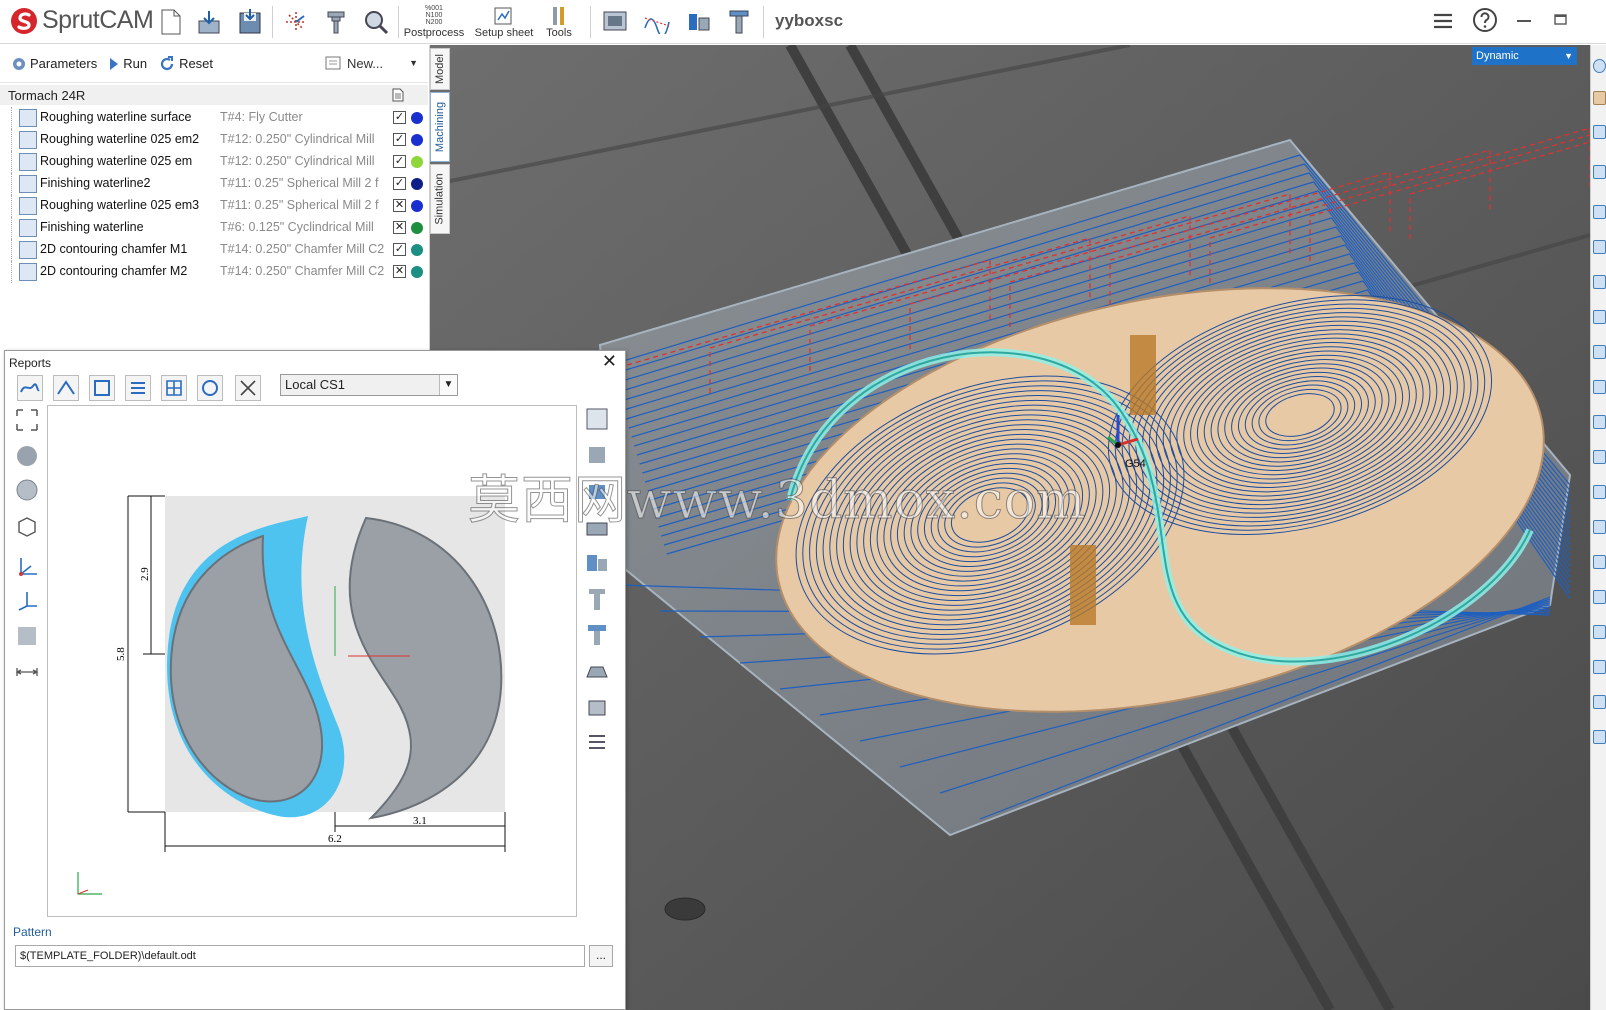 Image resolution: width=1606 pixels, height=1010 pixels. Describe the element at coordinates (1599, 737) in the screenshot. I see `filter-7-icon` at that location.